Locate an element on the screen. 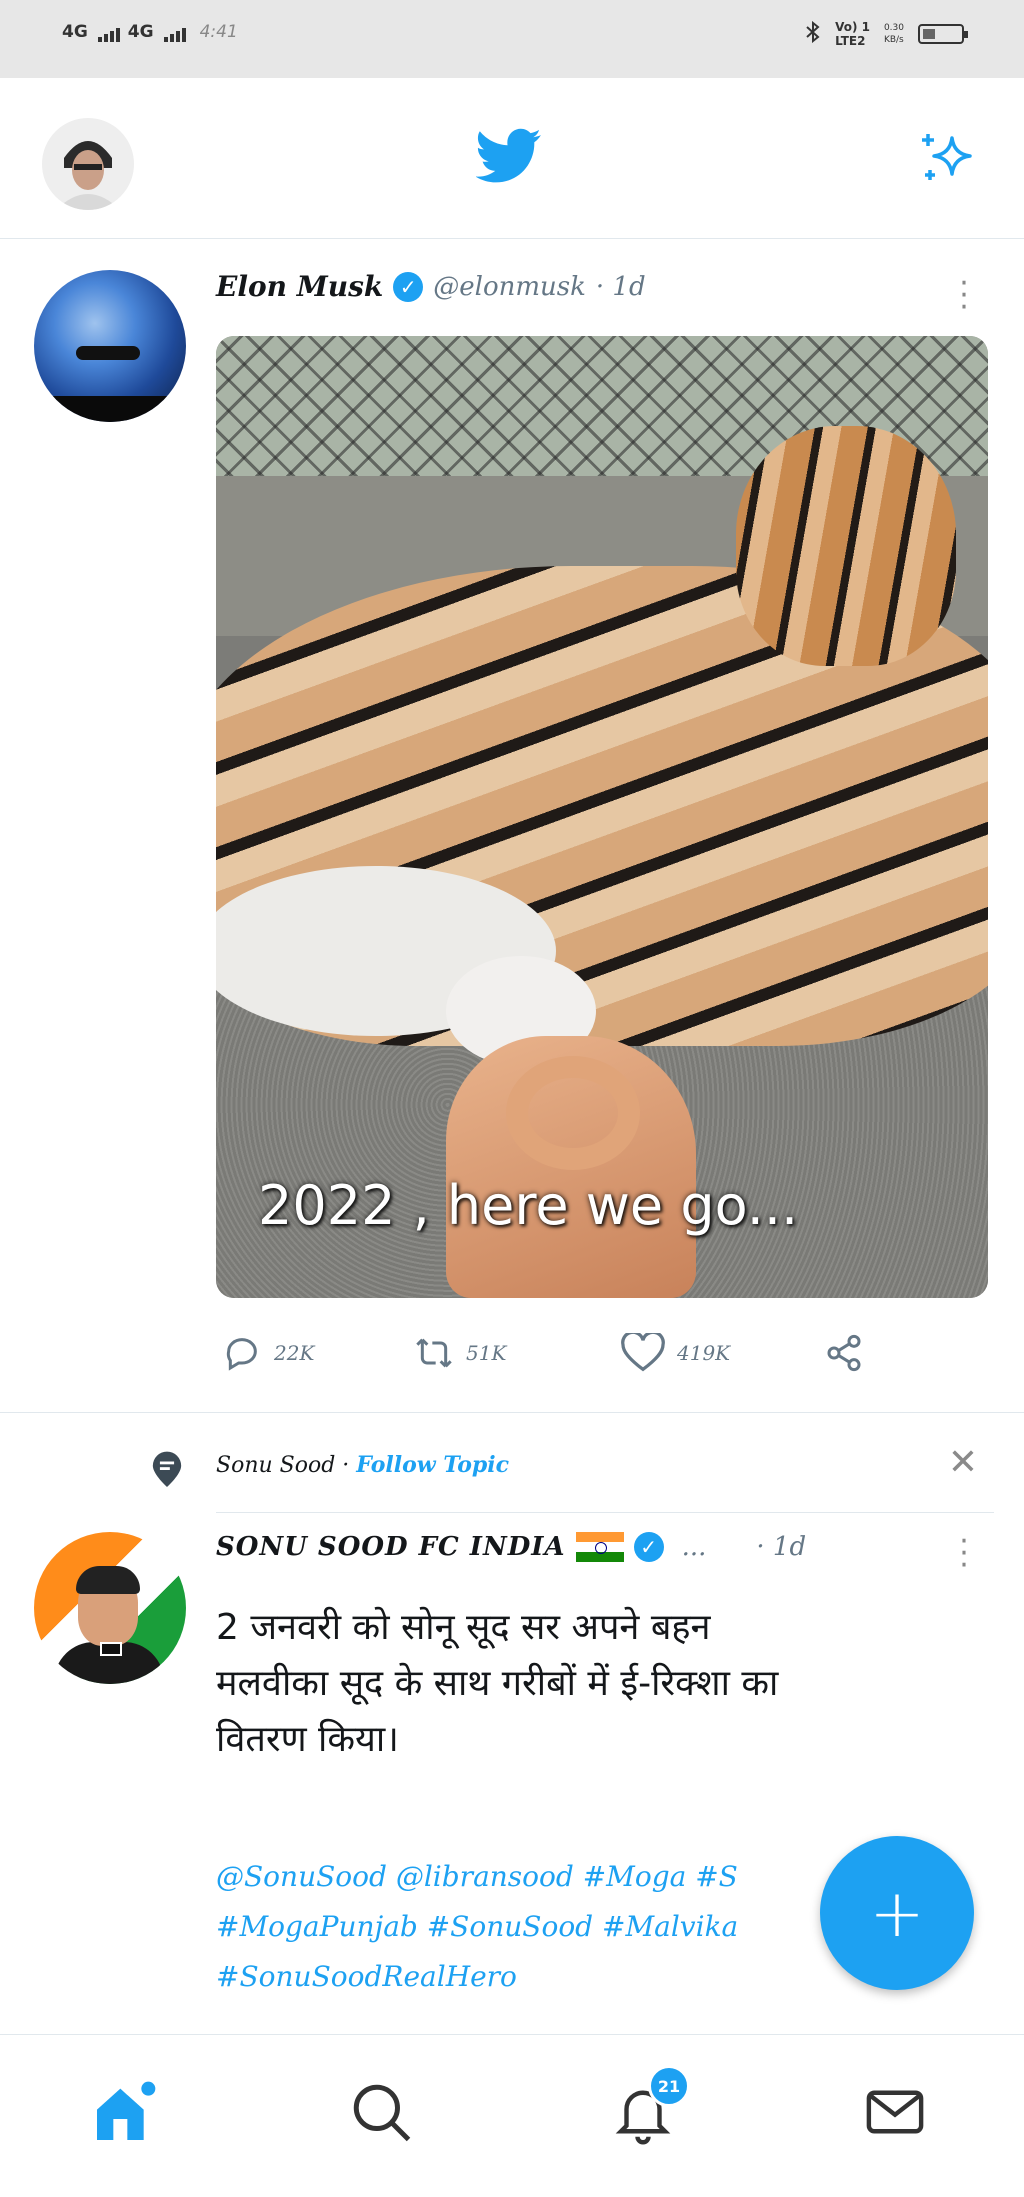  tweet-text-line: वितरण किया। is located at coordinates (307, 1739).